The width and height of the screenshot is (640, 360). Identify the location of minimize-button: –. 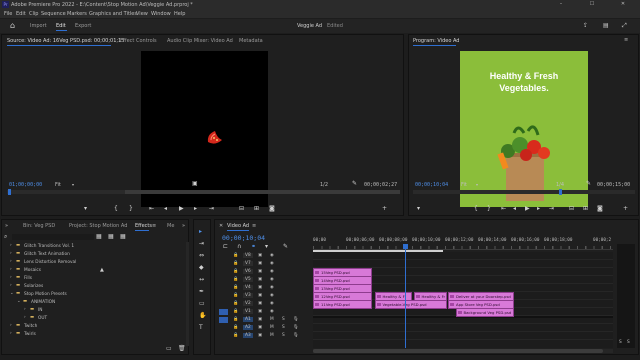
(561, 4).